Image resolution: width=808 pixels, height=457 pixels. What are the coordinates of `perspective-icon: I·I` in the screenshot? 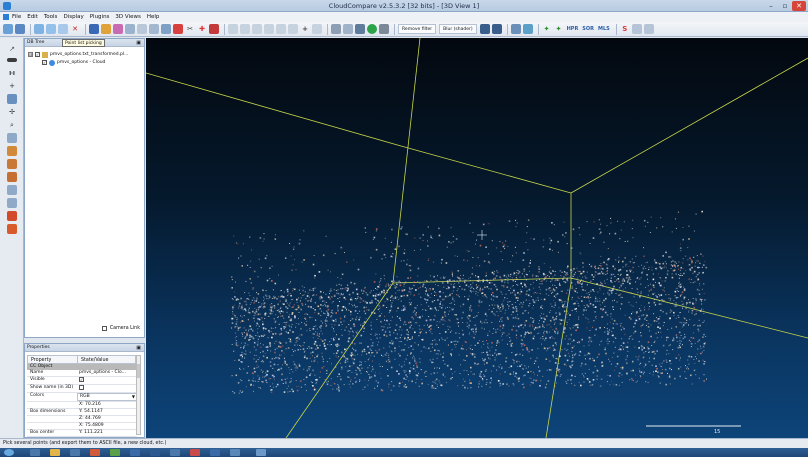 It's located at (12, 74).